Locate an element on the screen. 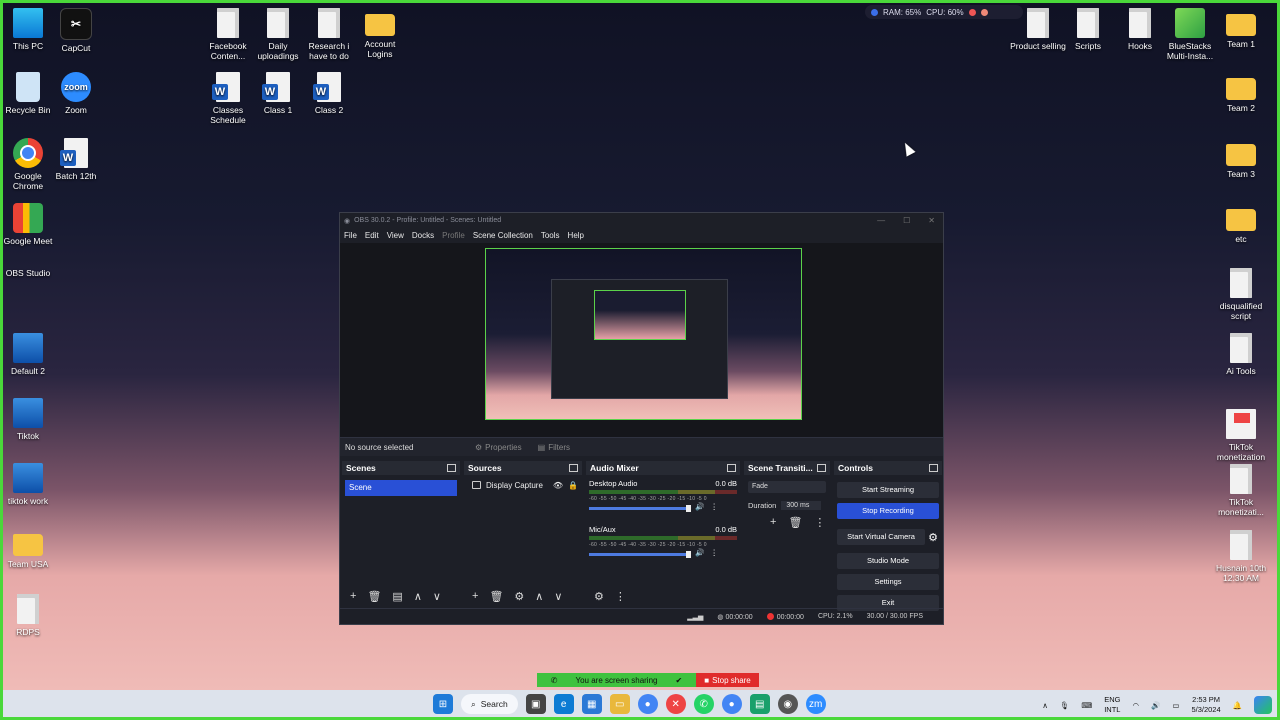 Image resolution: width=1280 pixels, height=720 pixels. desktop-icon-daily-uploadings: Daily uploadings is located at coordinates (278, 34).